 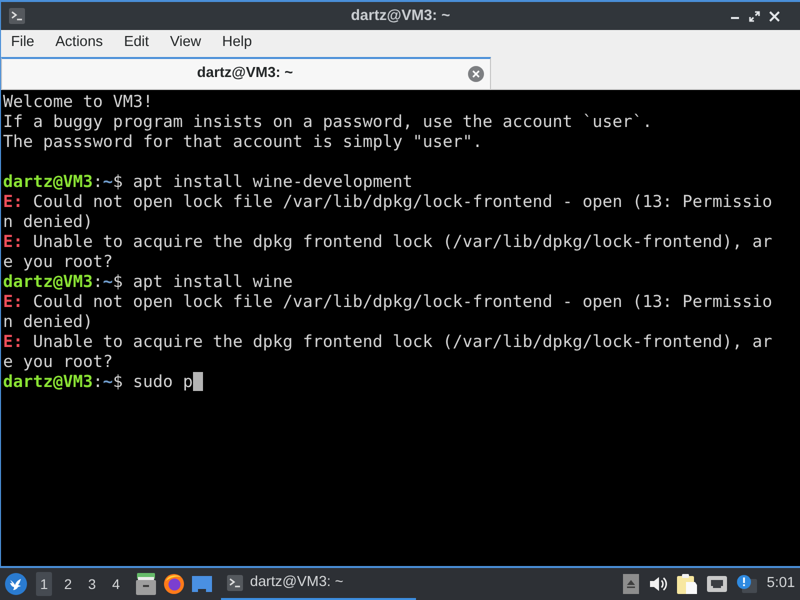 I want to click on clipboard-icon, so click(x=686, y=584).